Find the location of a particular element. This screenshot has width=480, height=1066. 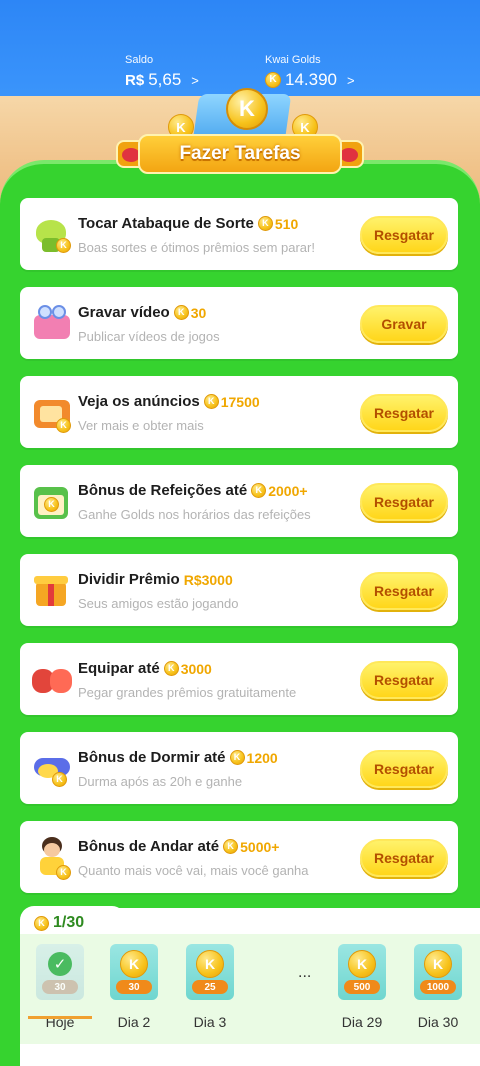

checkin-progress: K 1/30 is located at coordinates (59, 923).